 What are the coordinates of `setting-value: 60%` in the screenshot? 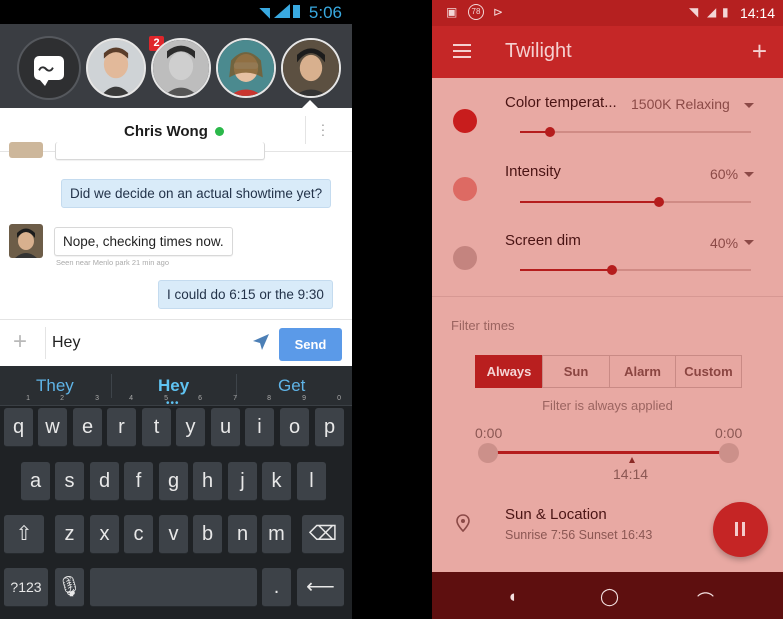 It's located at (724, 174).